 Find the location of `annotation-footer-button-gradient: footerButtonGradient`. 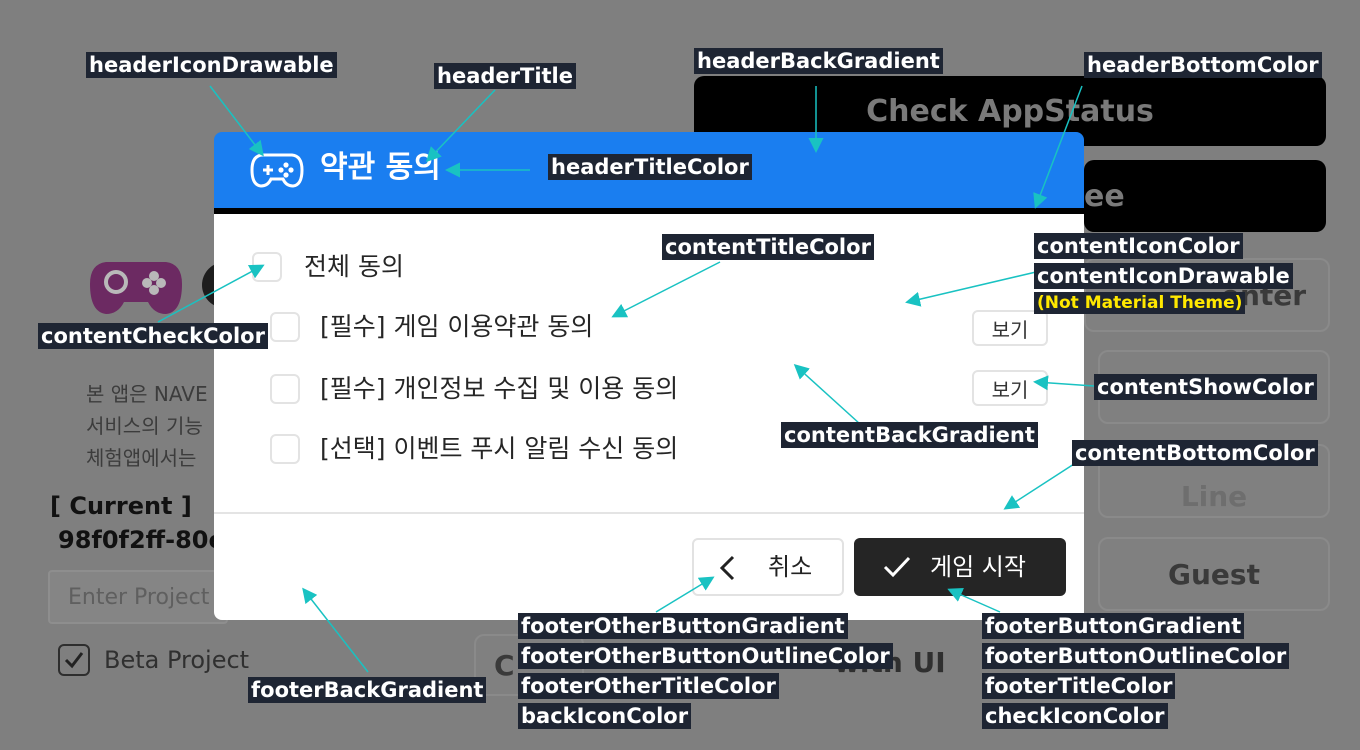

annotation-footer-button-gradient: footerButtonGradient is located at coordinates (1113, 626).